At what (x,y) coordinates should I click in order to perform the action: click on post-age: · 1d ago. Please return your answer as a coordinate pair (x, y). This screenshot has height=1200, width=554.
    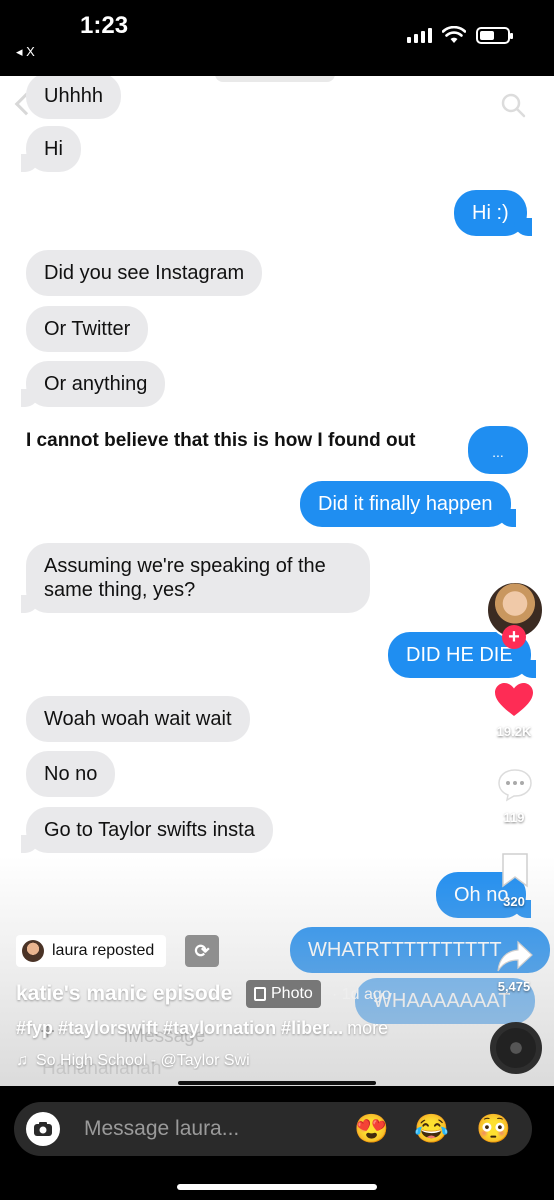
    Looking at the image, I should click on (361, 994).